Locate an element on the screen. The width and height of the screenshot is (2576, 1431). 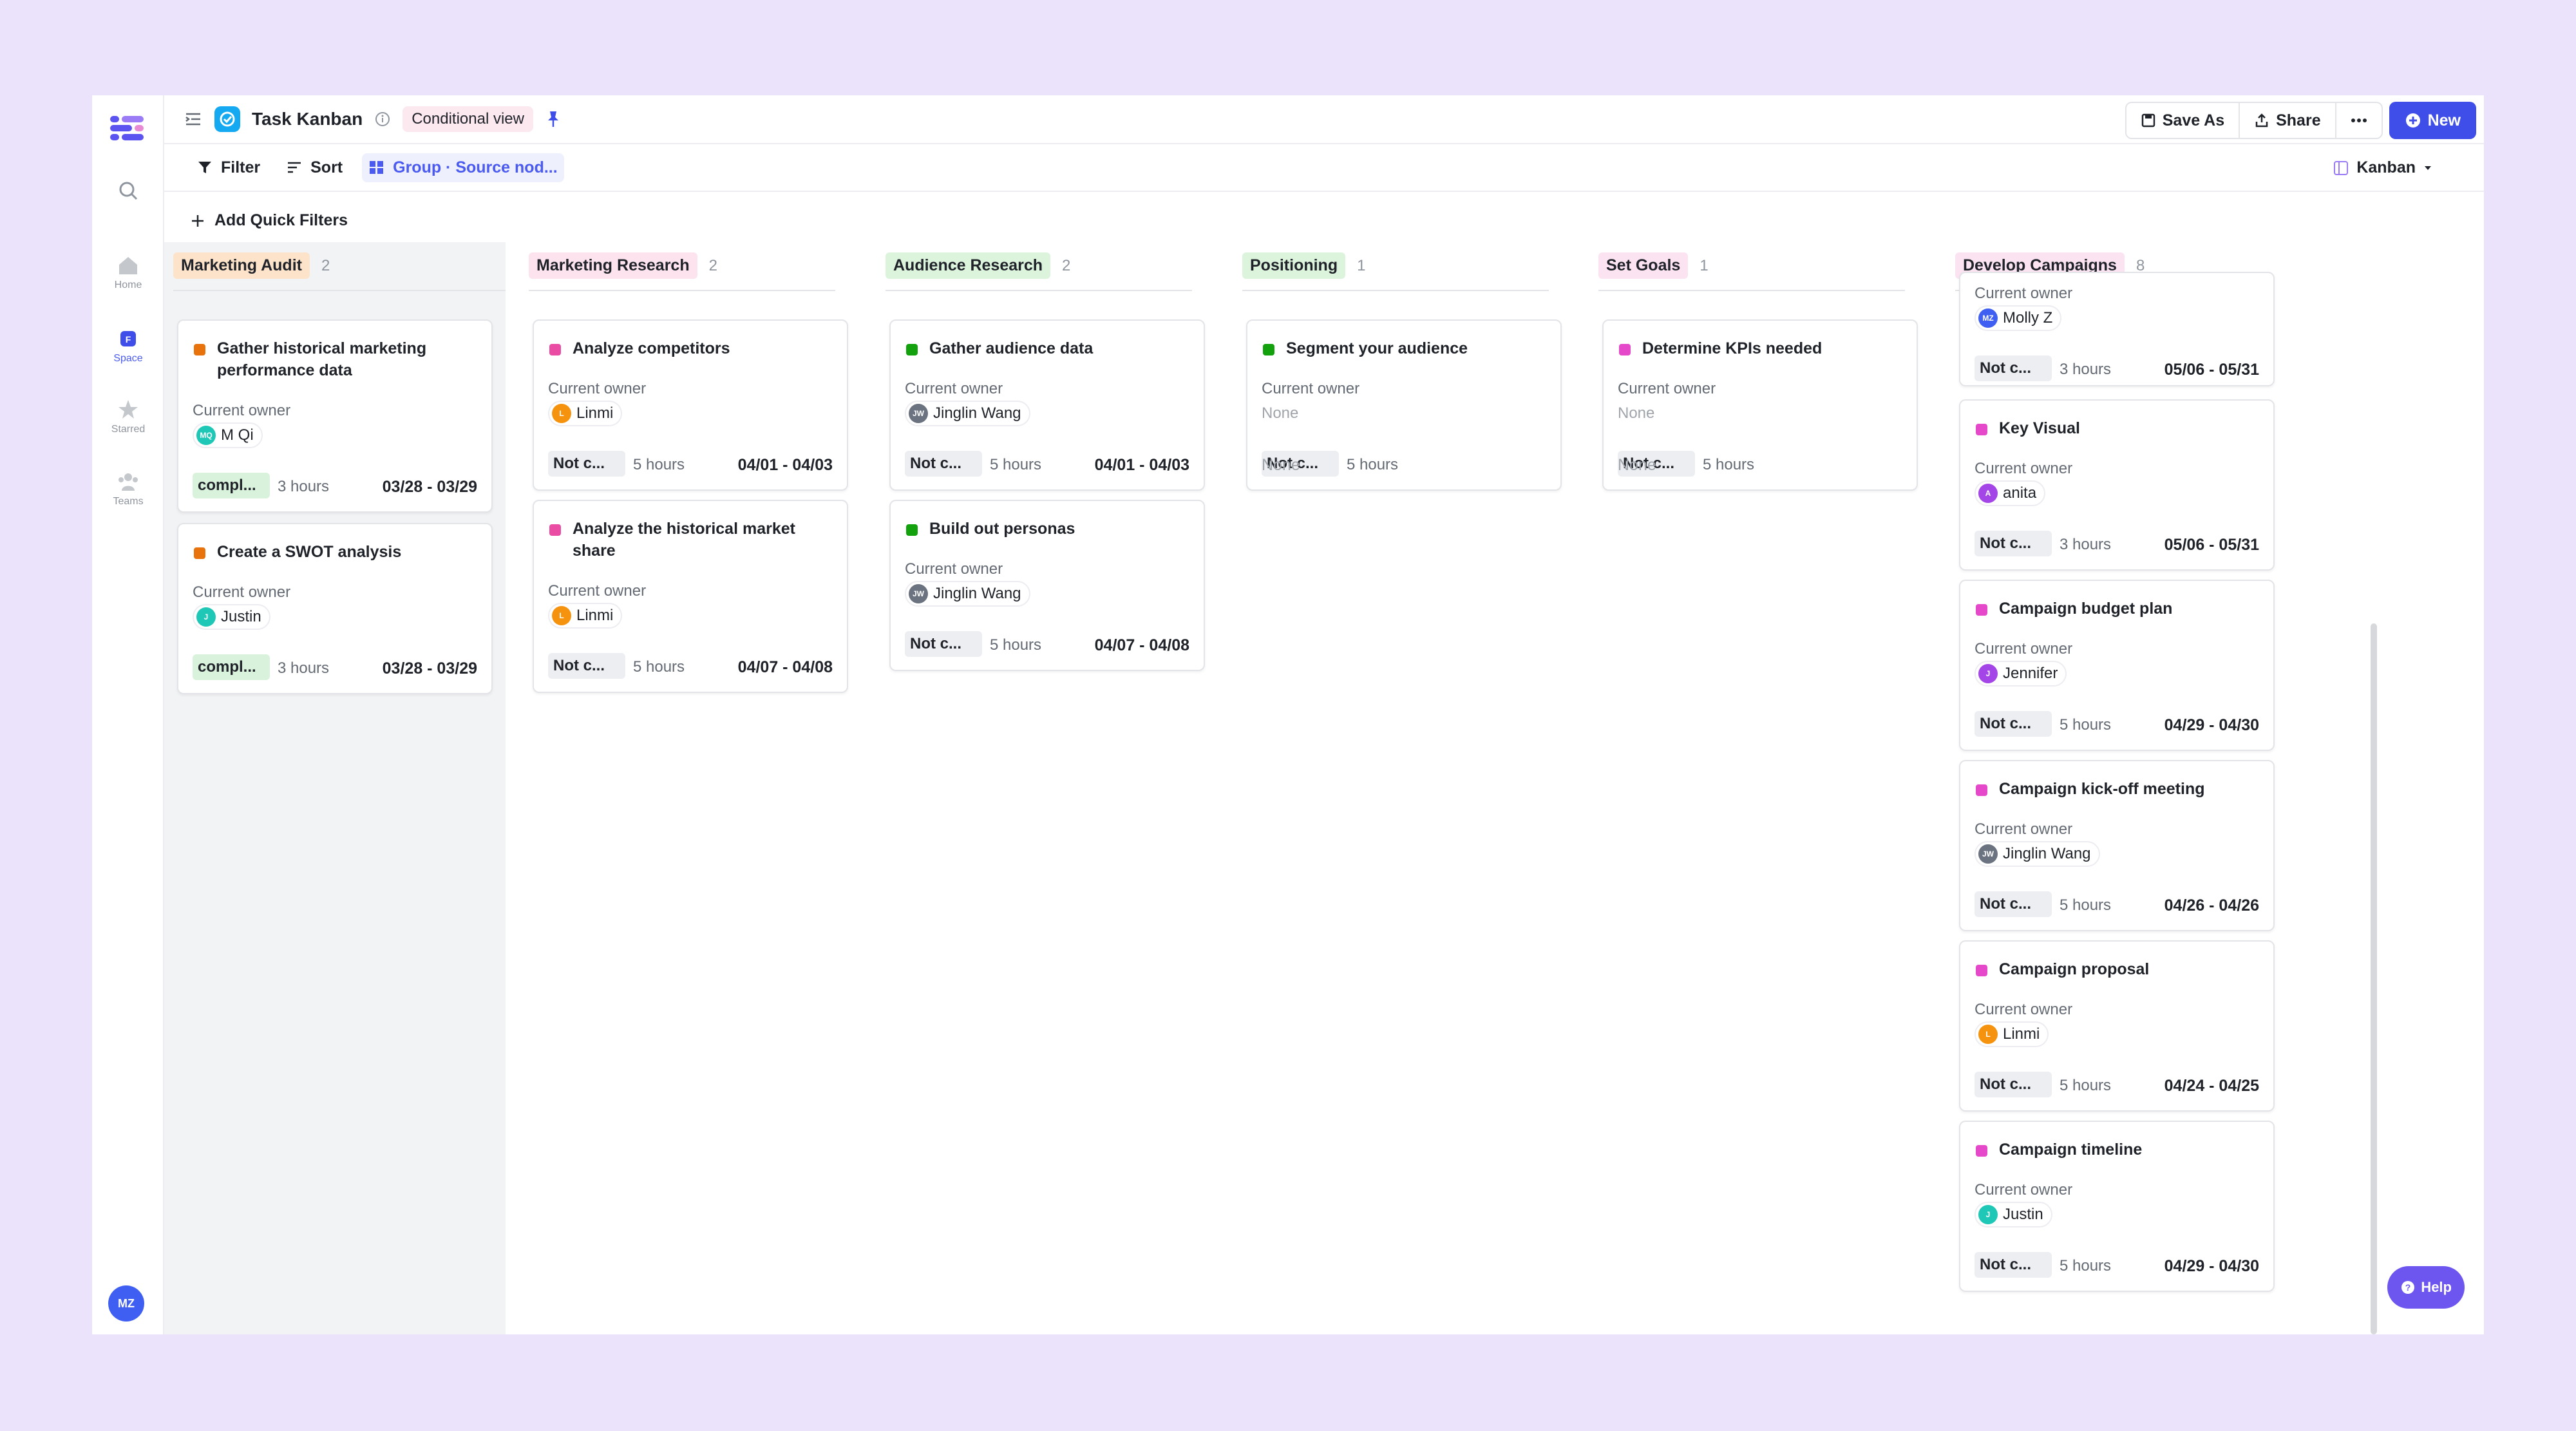
column-scrollbar is located at coordinates (2374, 979).